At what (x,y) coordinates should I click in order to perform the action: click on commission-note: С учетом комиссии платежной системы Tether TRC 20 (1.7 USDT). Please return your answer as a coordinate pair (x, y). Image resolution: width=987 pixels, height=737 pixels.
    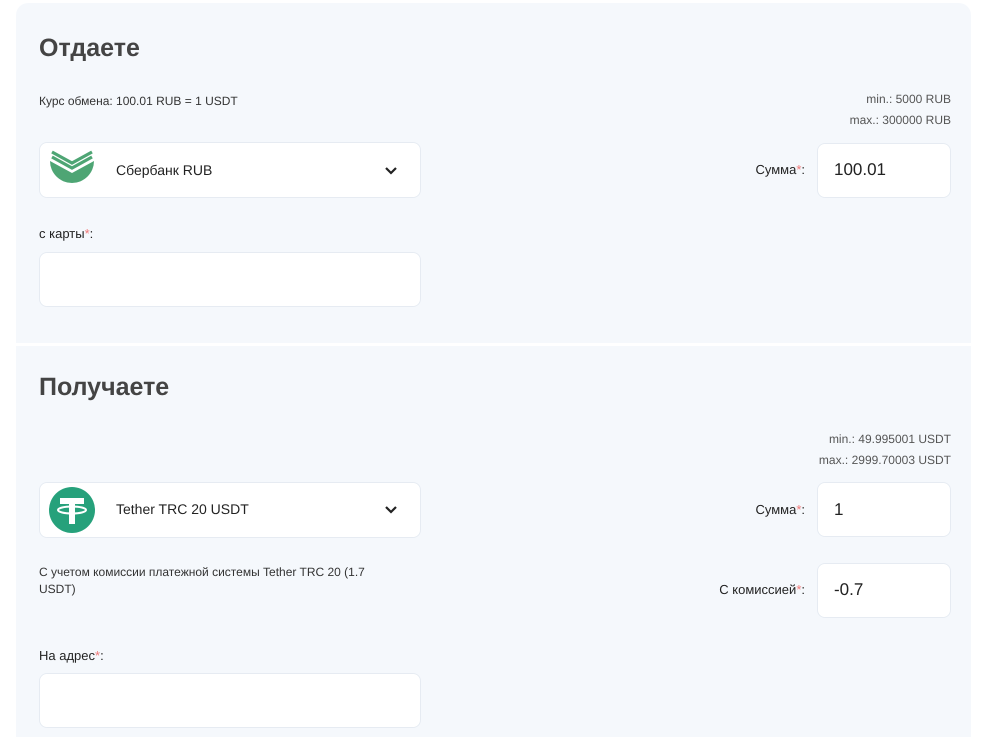
    Looking at the image, I should click on (202, 581).